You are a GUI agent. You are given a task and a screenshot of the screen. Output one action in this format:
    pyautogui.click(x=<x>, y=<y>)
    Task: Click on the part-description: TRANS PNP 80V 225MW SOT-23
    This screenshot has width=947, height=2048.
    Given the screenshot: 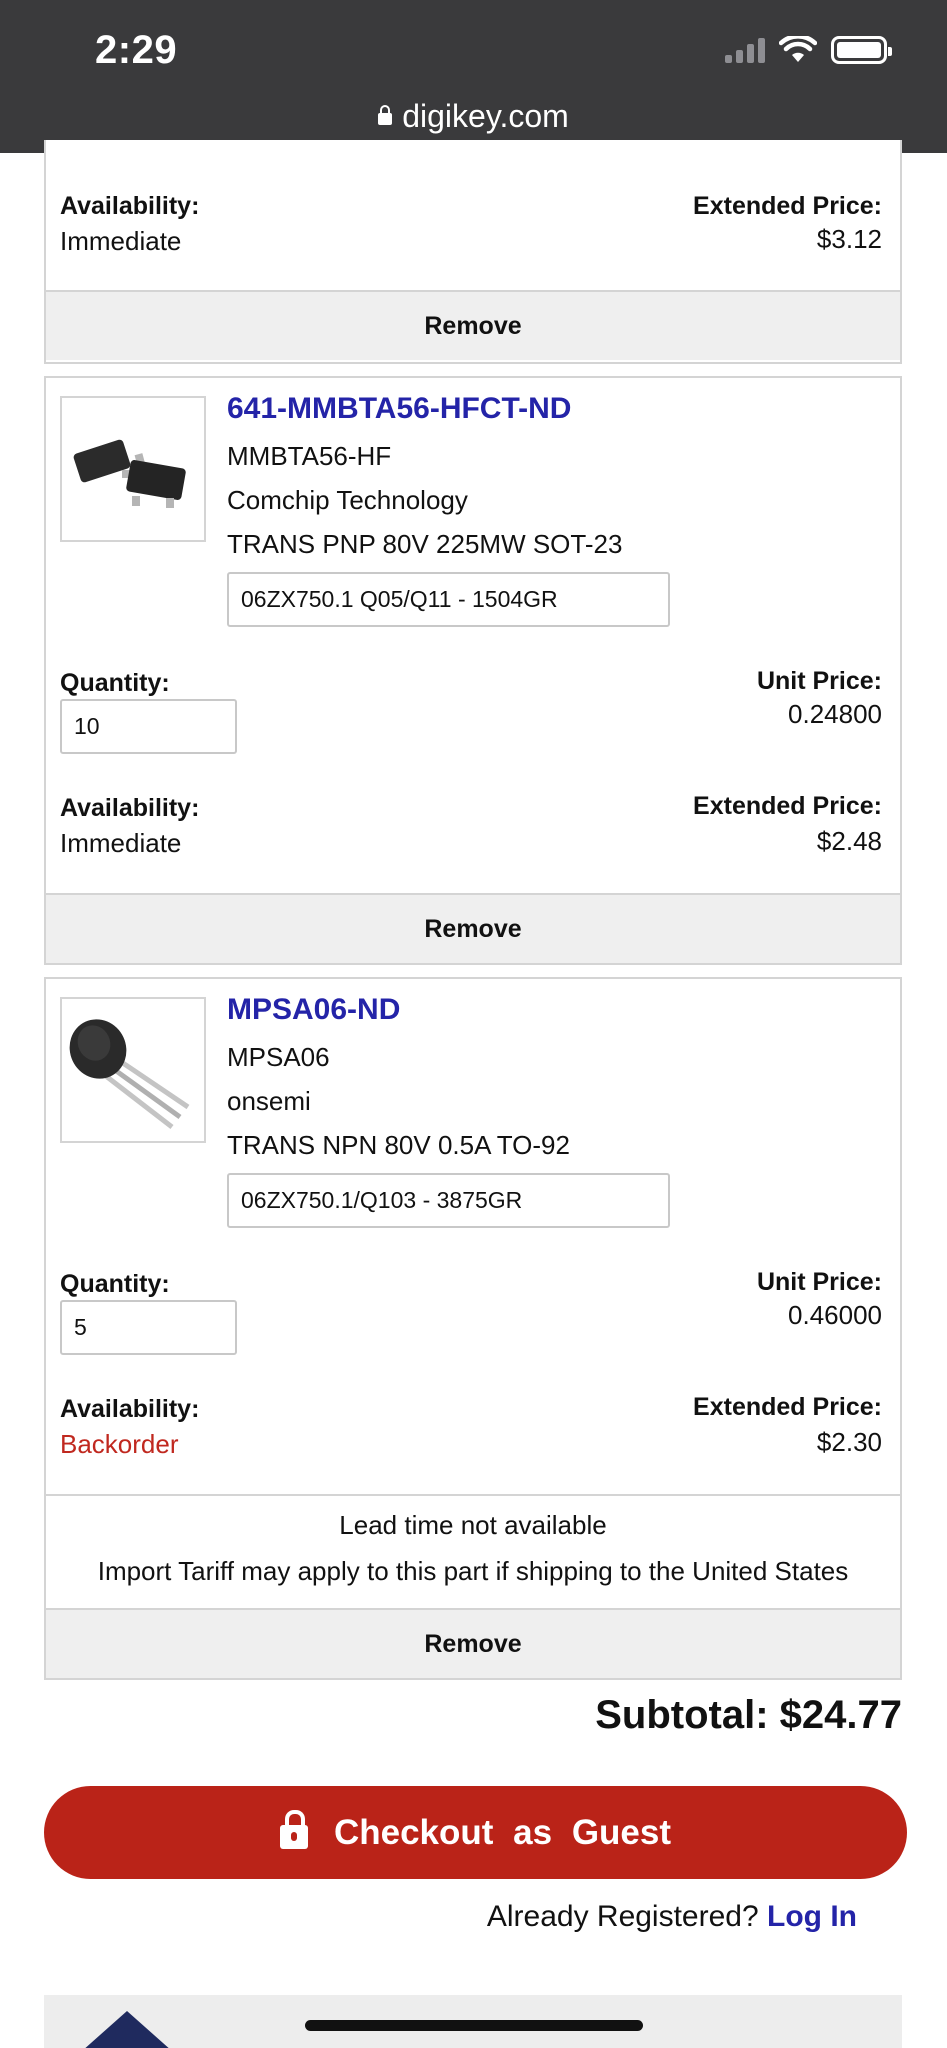 What is the action you would take?
    pyautogui.click(x=425, y=544)
    